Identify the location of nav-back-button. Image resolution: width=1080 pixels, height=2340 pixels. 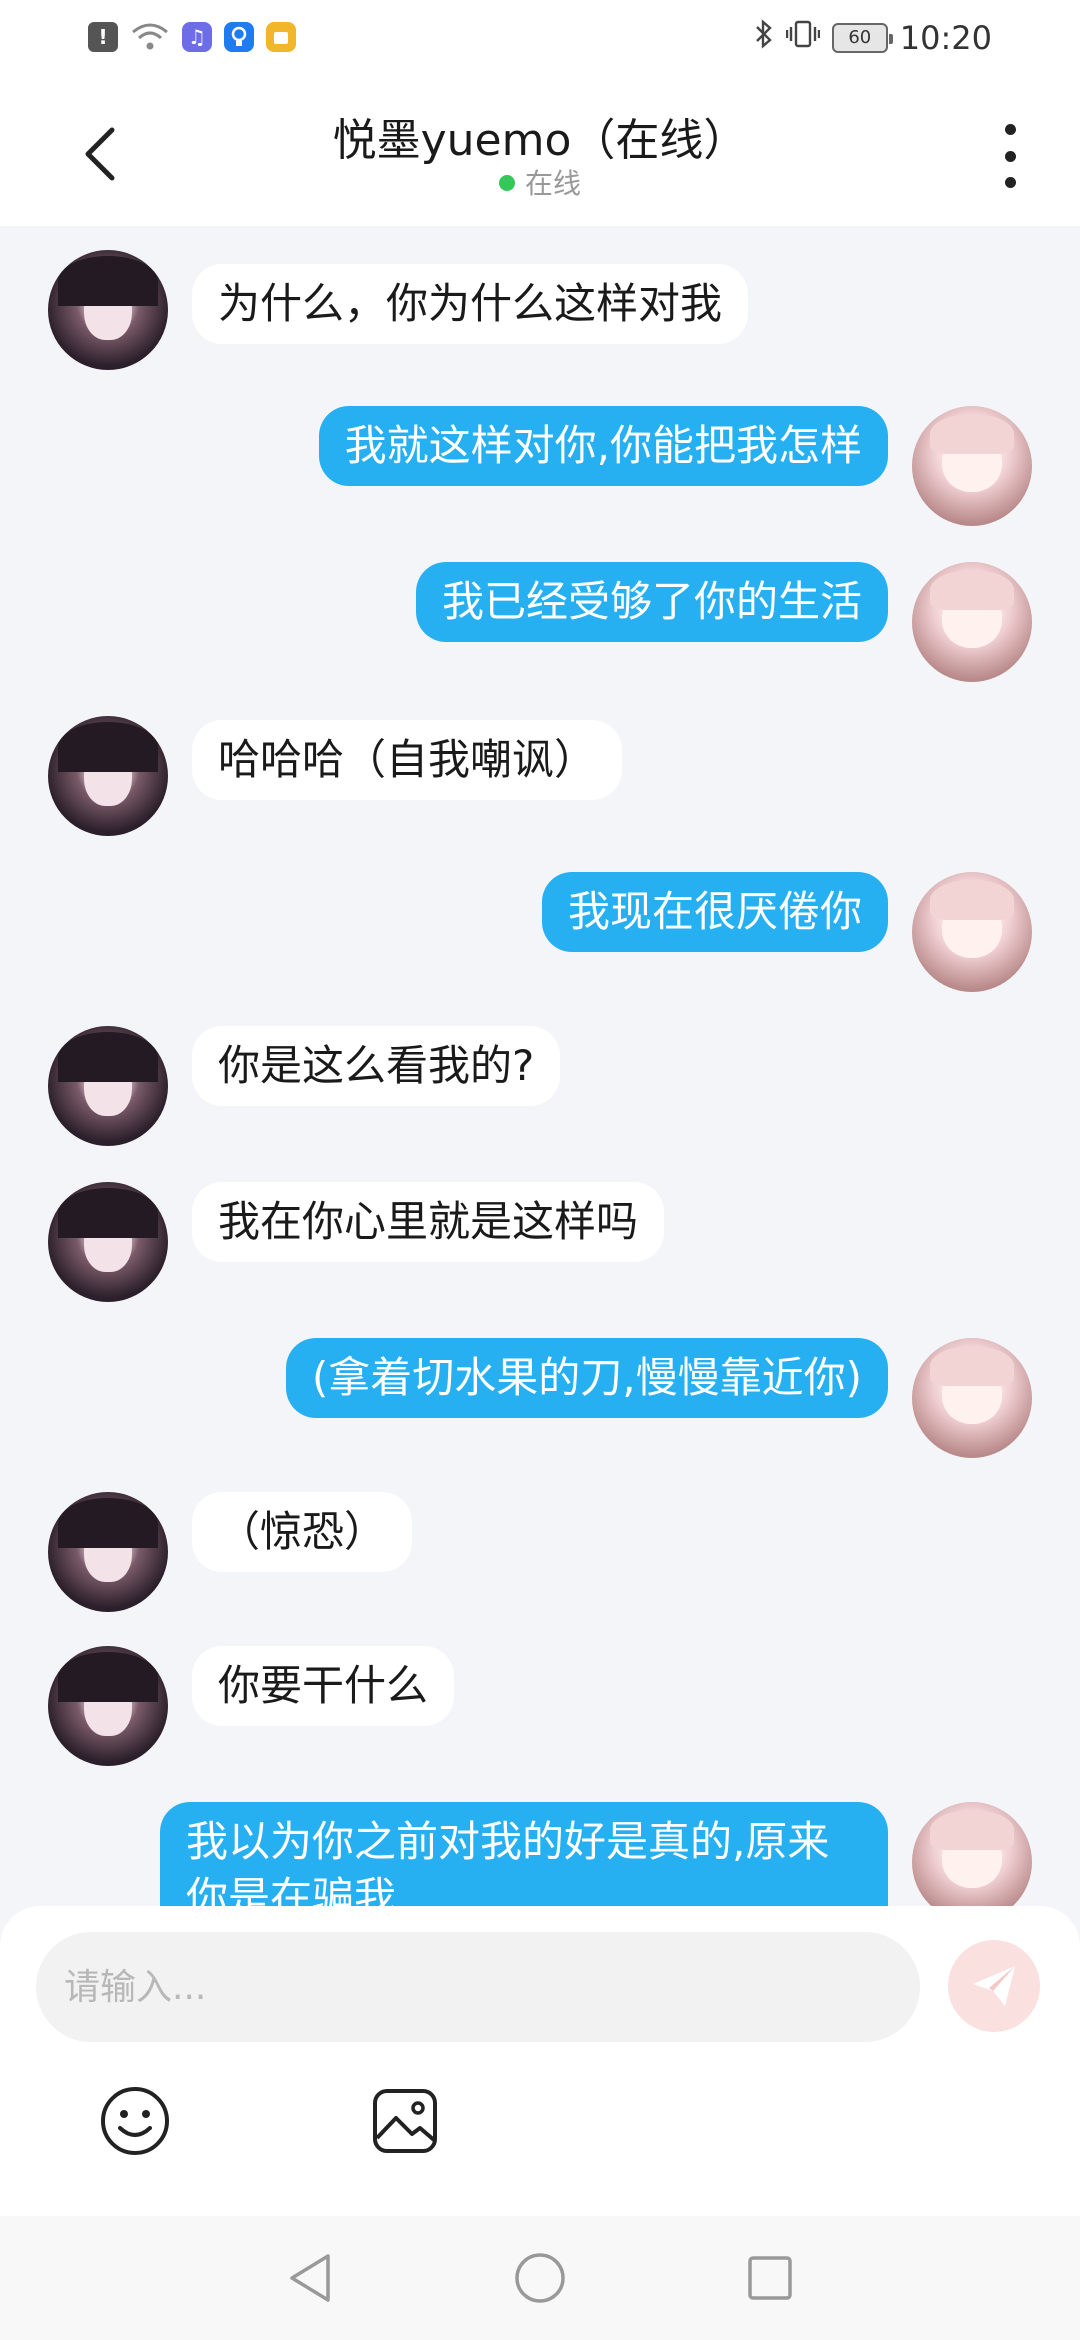
(310, 2278).